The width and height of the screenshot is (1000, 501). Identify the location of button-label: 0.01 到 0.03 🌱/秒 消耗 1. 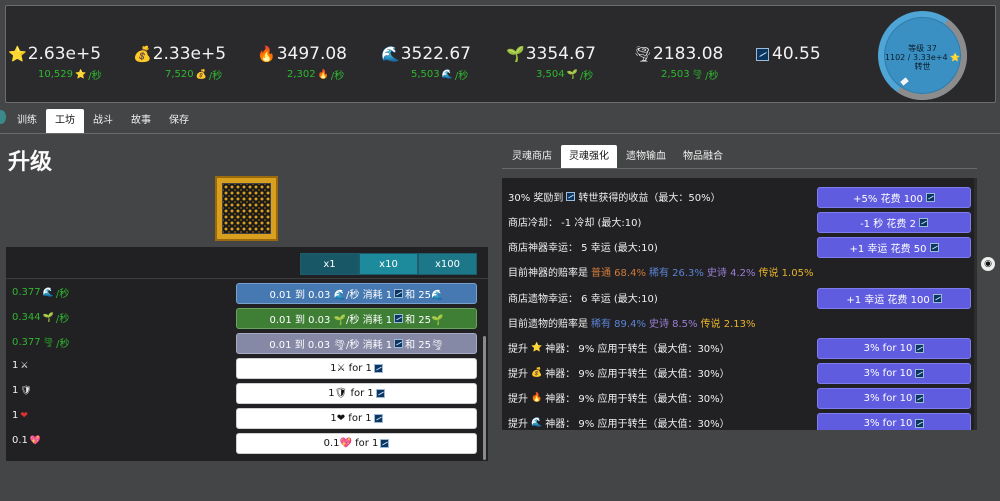
(331, 320).